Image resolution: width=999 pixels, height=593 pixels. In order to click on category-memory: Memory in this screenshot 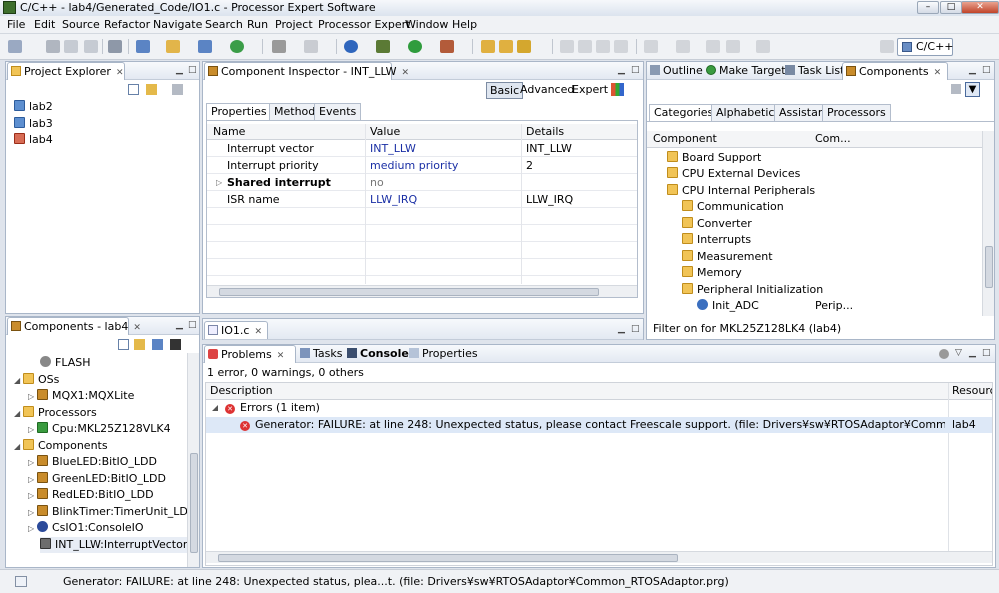, I will do `click(712, 273)`.